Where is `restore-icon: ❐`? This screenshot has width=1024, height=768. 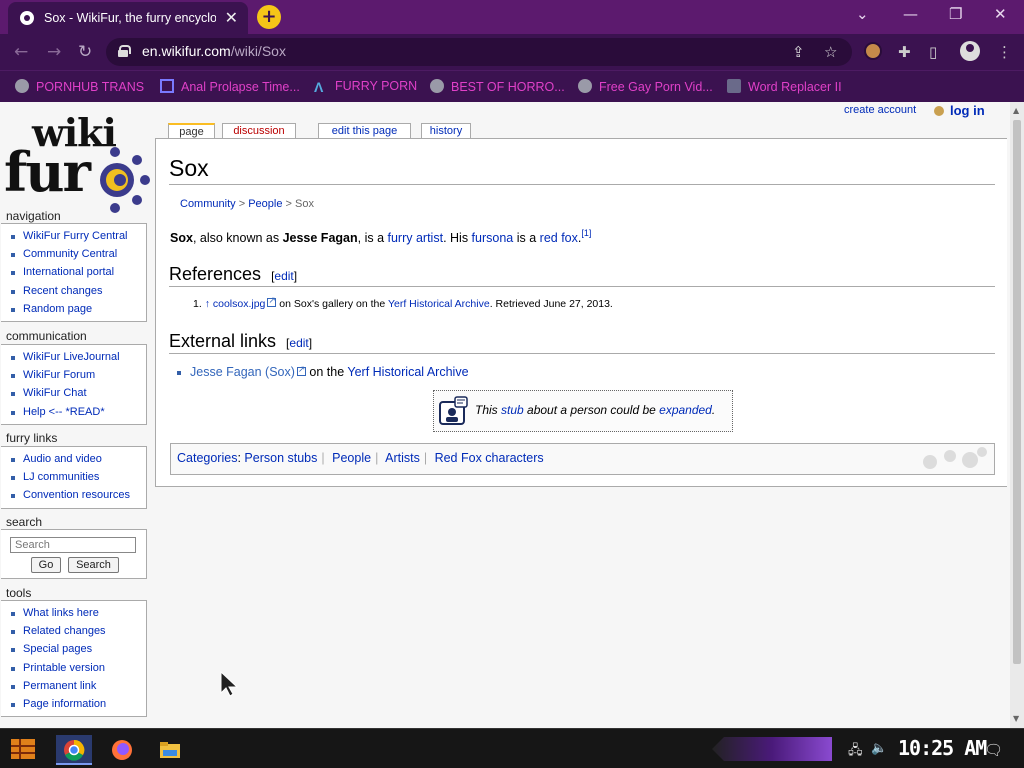 restore-icon: ❐ is located at coordinates (955, 14).